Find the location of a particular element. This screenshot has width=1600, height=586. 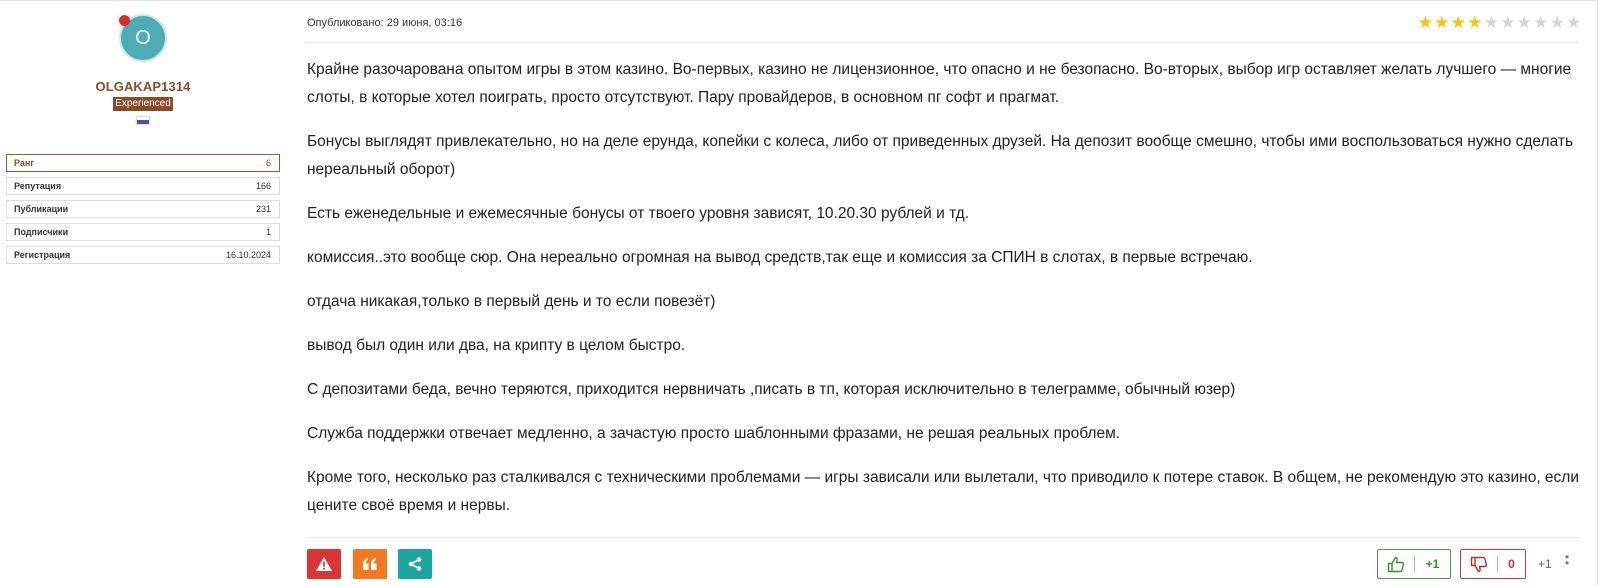

warning-icon is located at coordinates (324, 564).